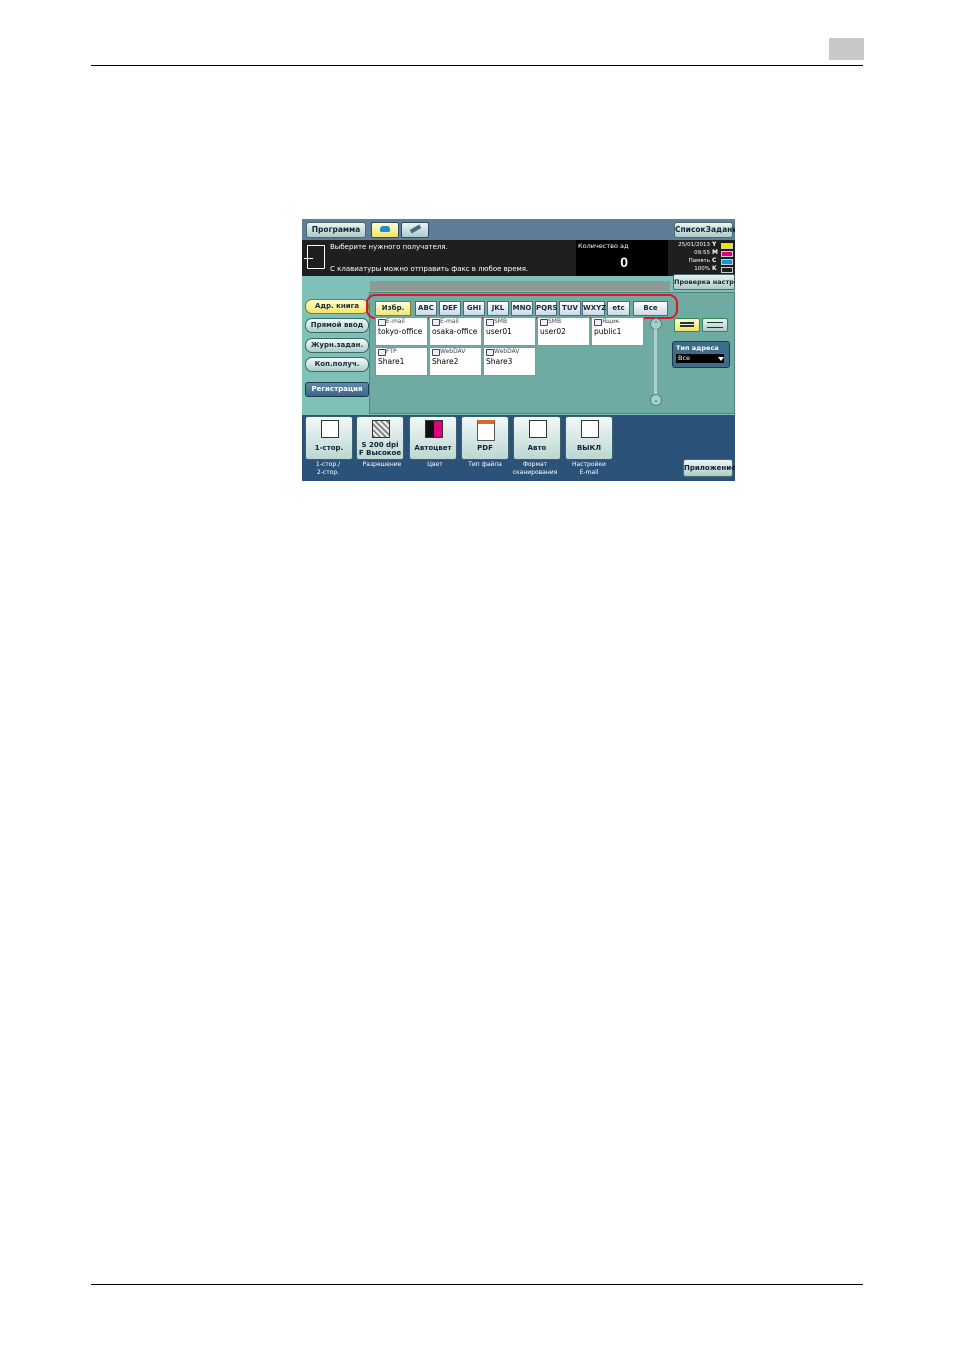  I want to click on handwriting-mode-button, so click(415, 230).